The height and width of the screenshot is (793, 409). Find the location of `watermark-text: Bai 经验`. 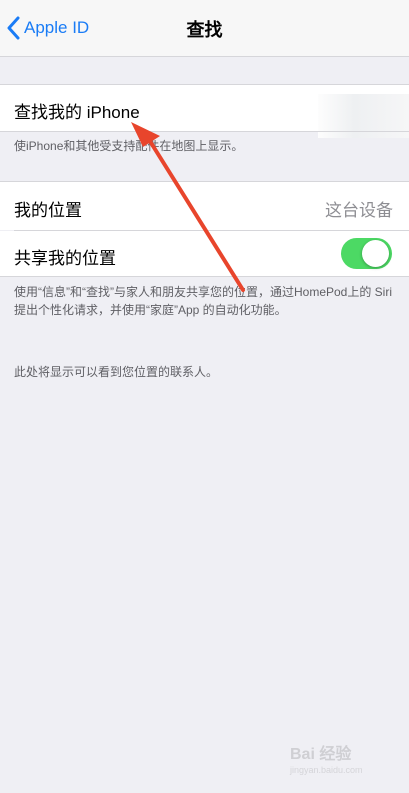

watermark-text: Bai 经验 is located at coordinates (321, 754).